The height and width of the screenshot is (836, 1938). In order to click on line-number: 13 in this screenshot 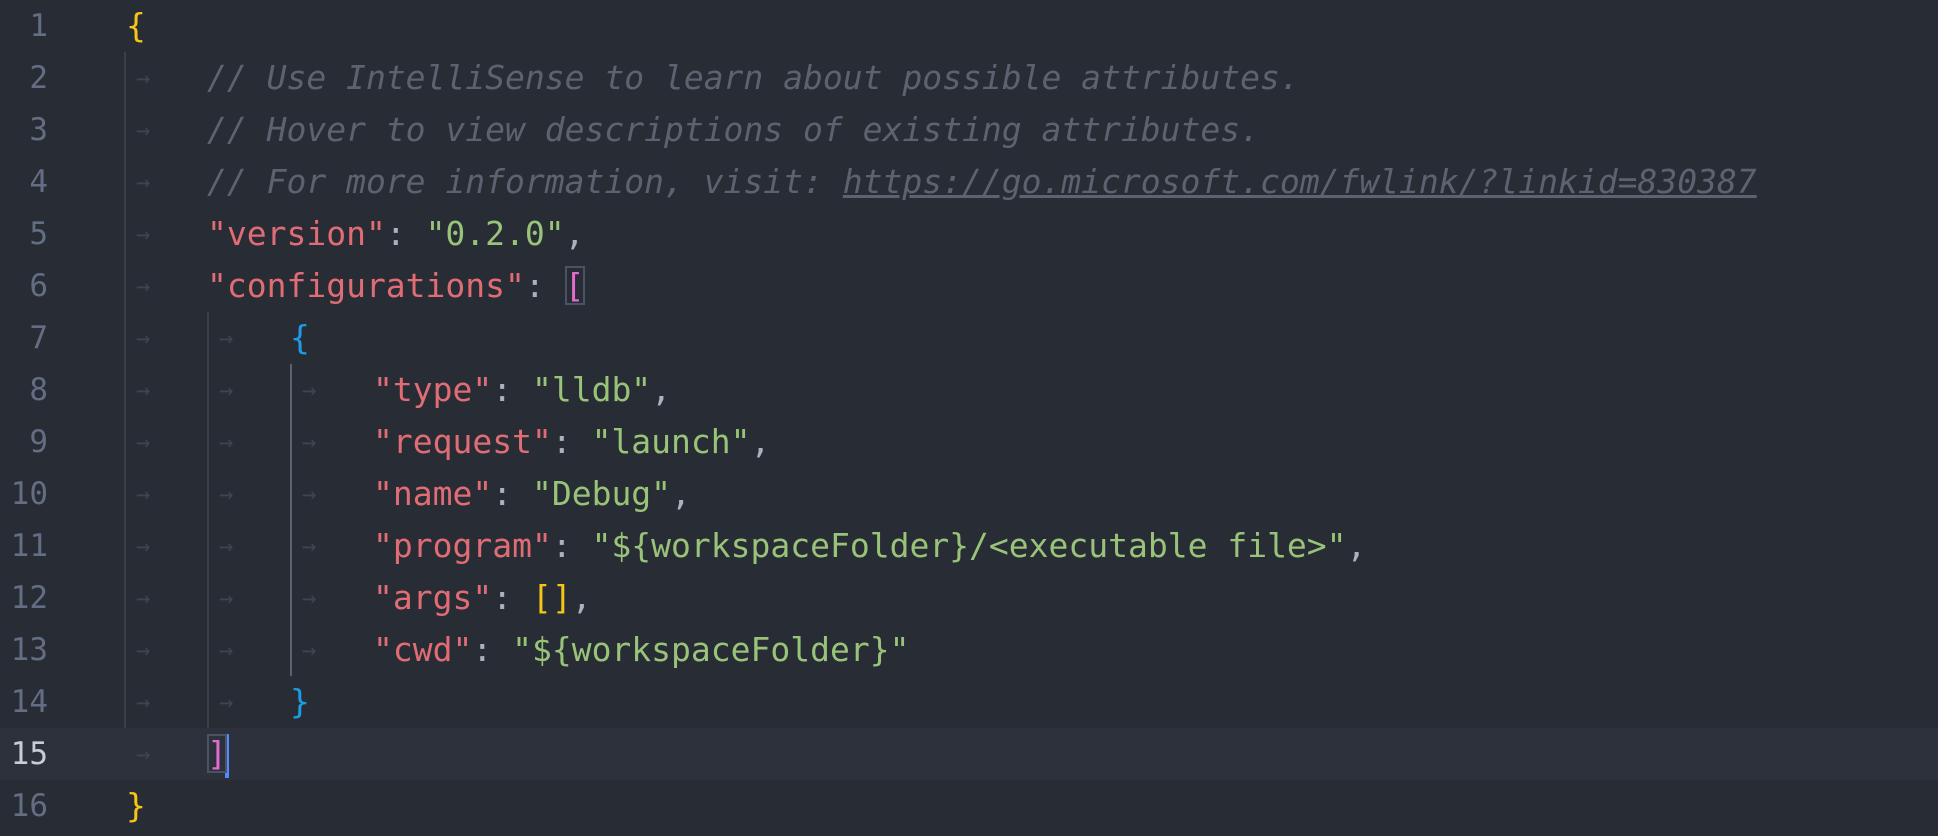, I will do `click(29, 650)`.